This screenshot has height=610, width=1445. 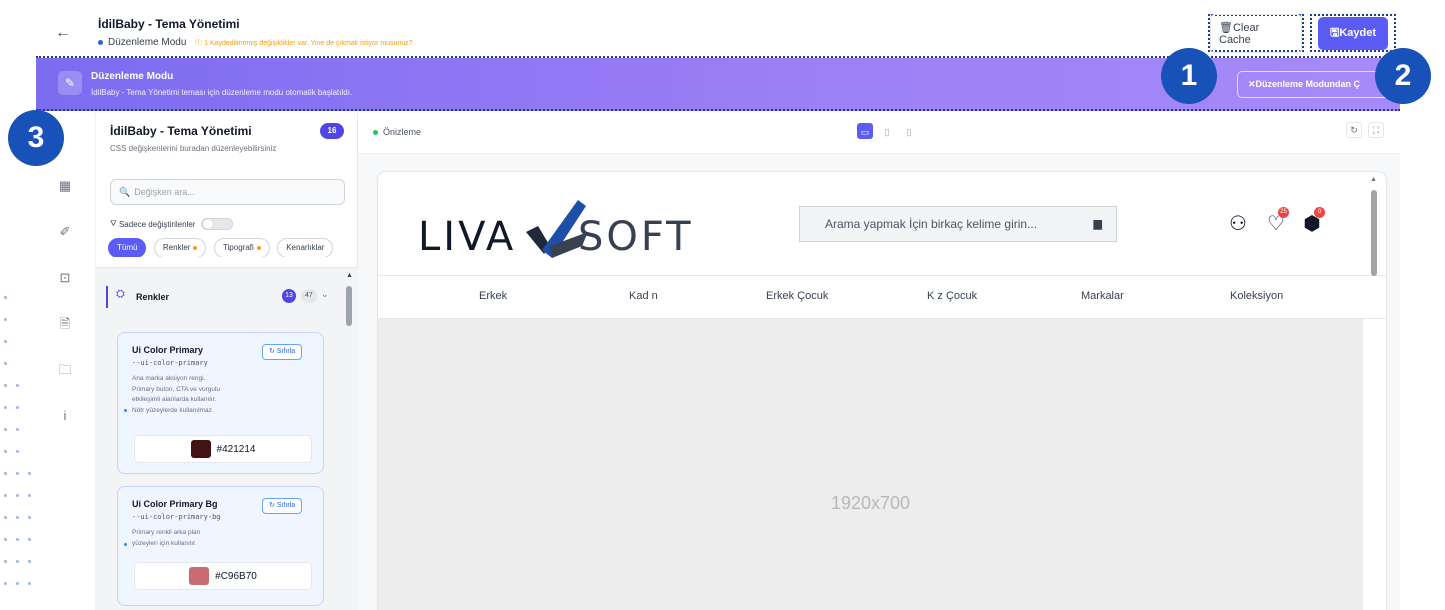 What do you see at coordinates (65, 416) in the screenshot?
I see `info-icon: i` at bounding box center [65, 416].